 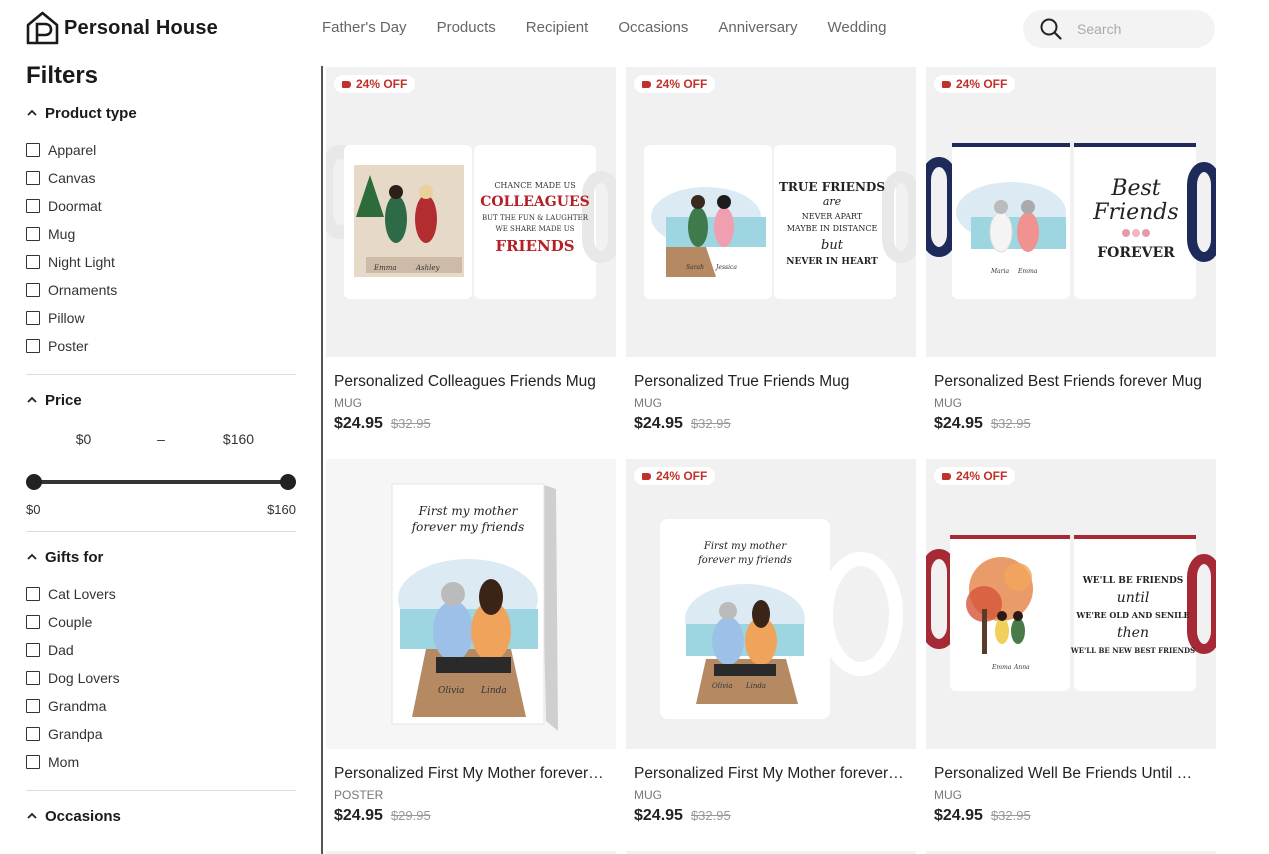 I want to click on search-input, so click(x=1137, y=29).